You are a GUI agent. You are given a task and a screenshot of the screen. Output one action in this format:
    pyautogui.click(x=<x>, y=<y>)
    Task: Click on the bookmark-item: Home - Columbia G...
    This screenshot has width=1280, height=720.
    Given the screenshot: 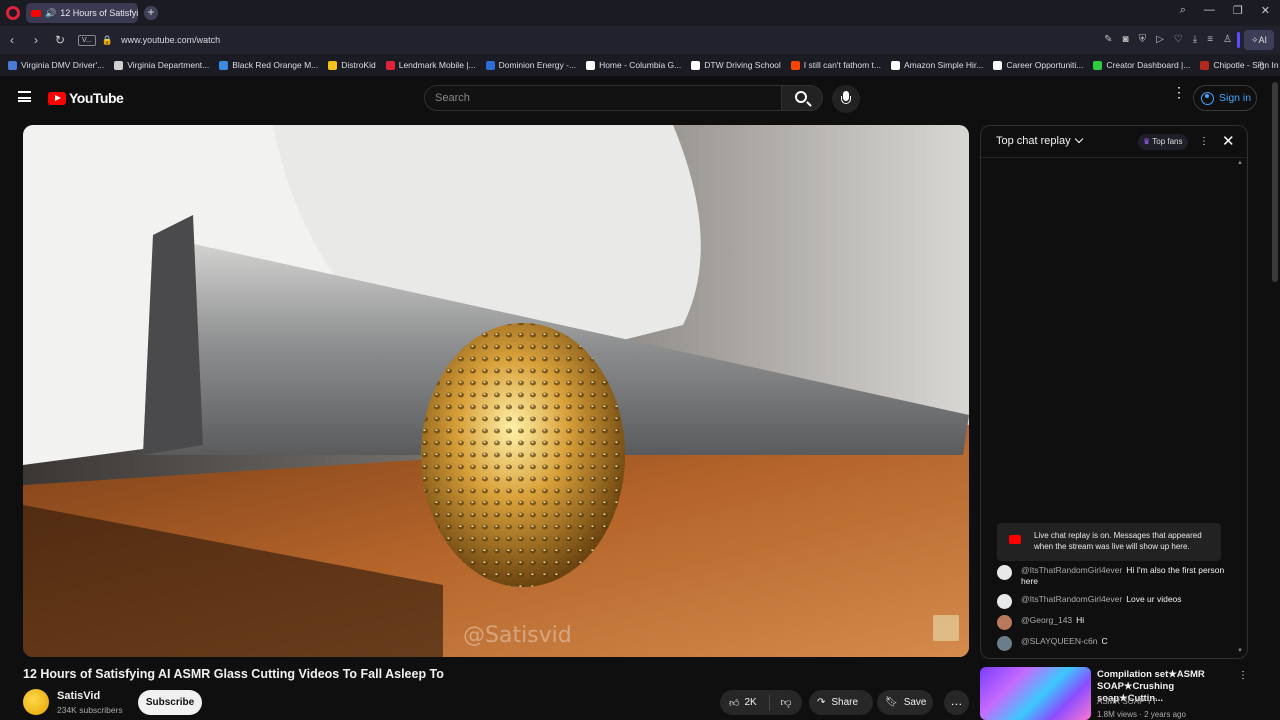 What is the action you would take?
    pyautogui.click(x=633, y=65)
    